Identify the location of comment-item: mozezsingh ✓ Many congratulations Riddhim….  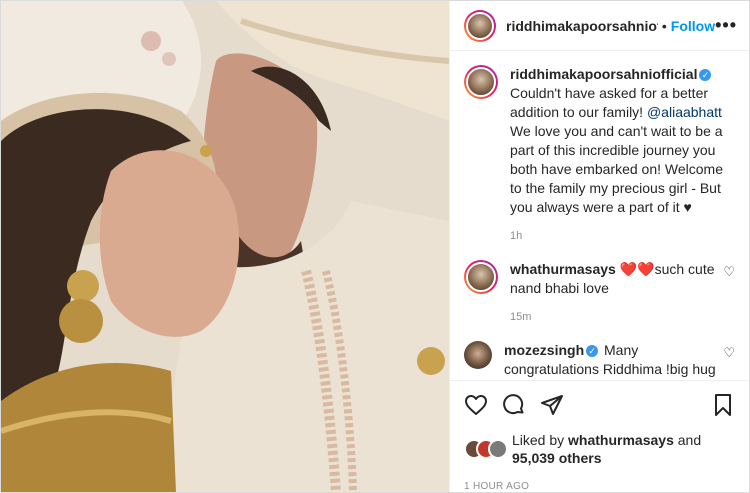
(599, 360).